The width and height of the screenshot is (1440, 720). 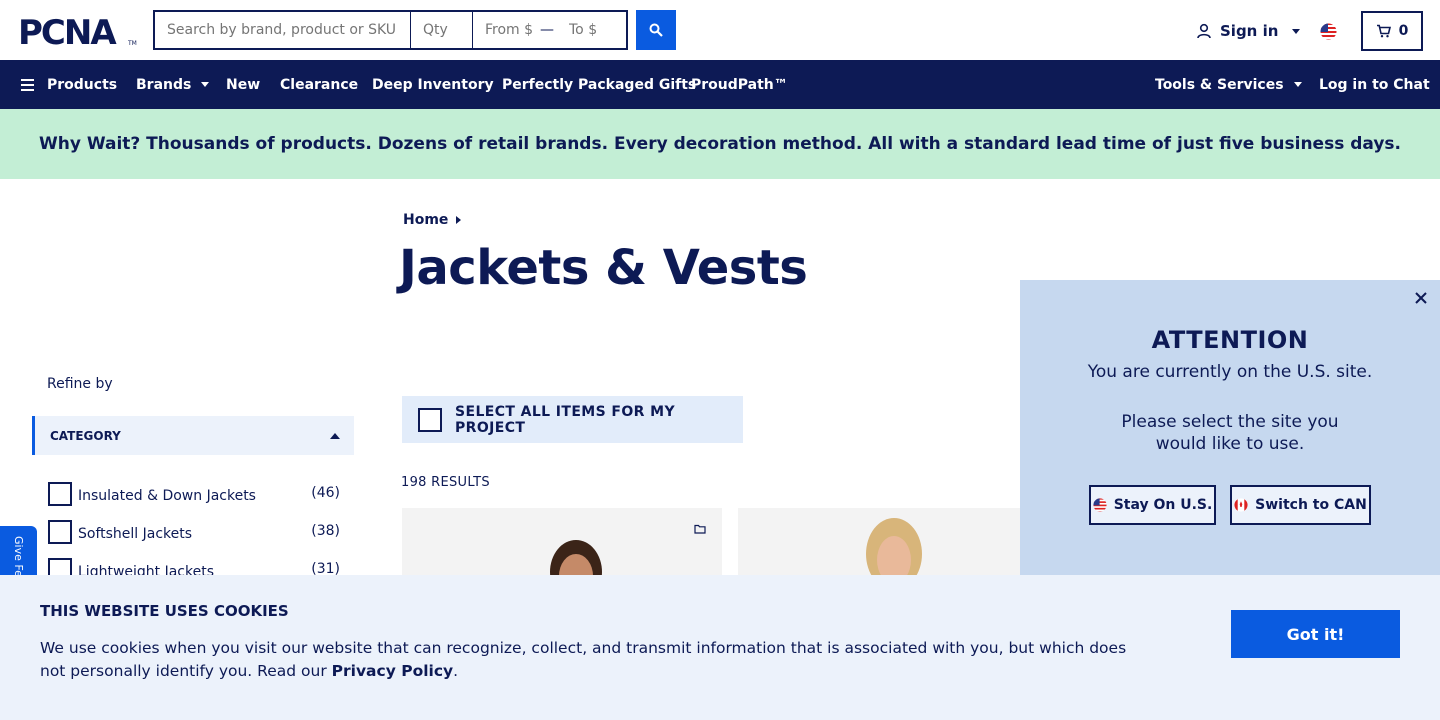 I want to click on search-button, so click(x=656, y=30).